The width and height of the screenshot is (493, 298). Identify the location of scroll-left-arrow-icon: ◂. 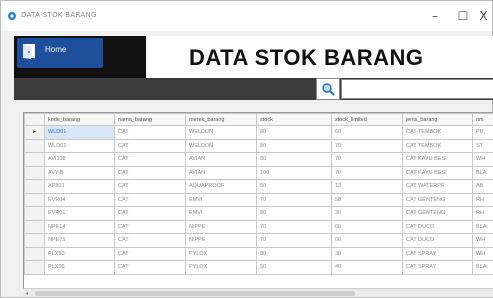
(26, 293).